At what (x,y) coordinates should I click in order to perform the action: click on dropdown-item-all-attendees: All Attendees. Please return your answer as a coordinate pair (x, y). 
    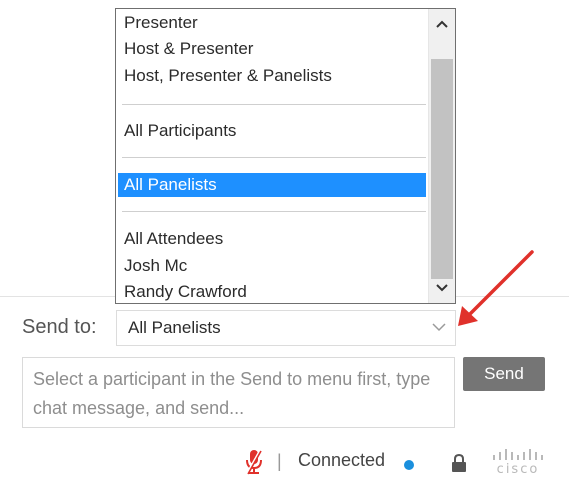
    Looking at the image, I should click on (272, 239).